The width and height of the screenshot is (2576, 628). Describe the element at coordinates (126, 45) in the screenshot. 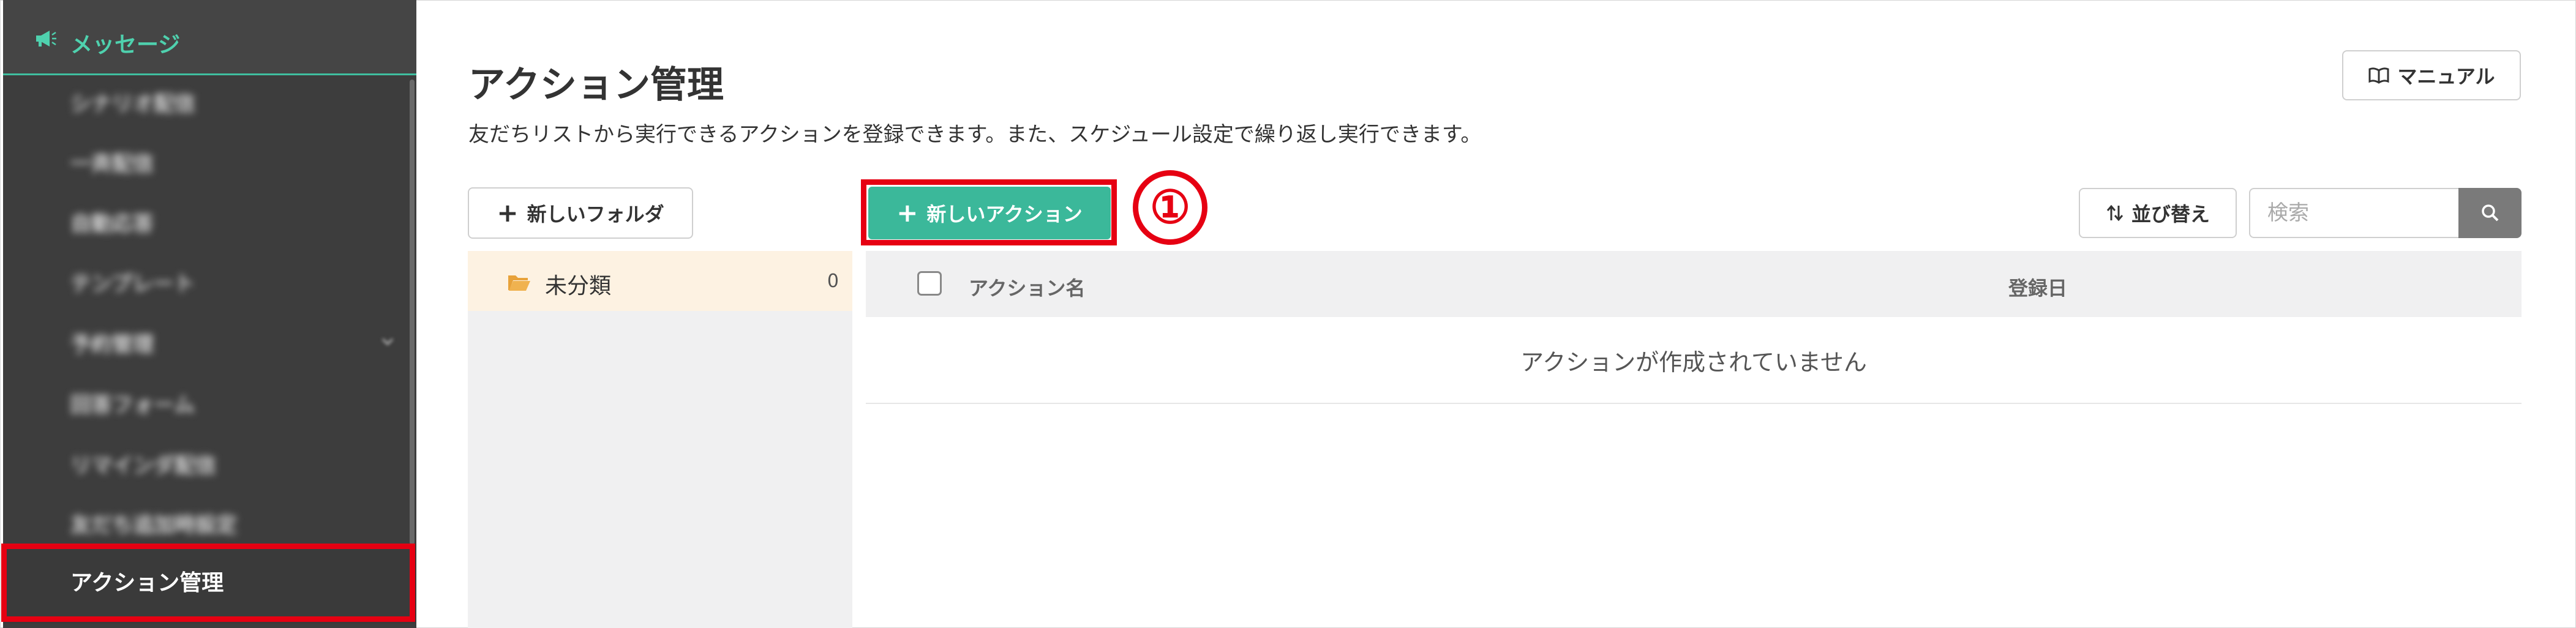

I see `sidebar-section-label: メッセージ` at that location.